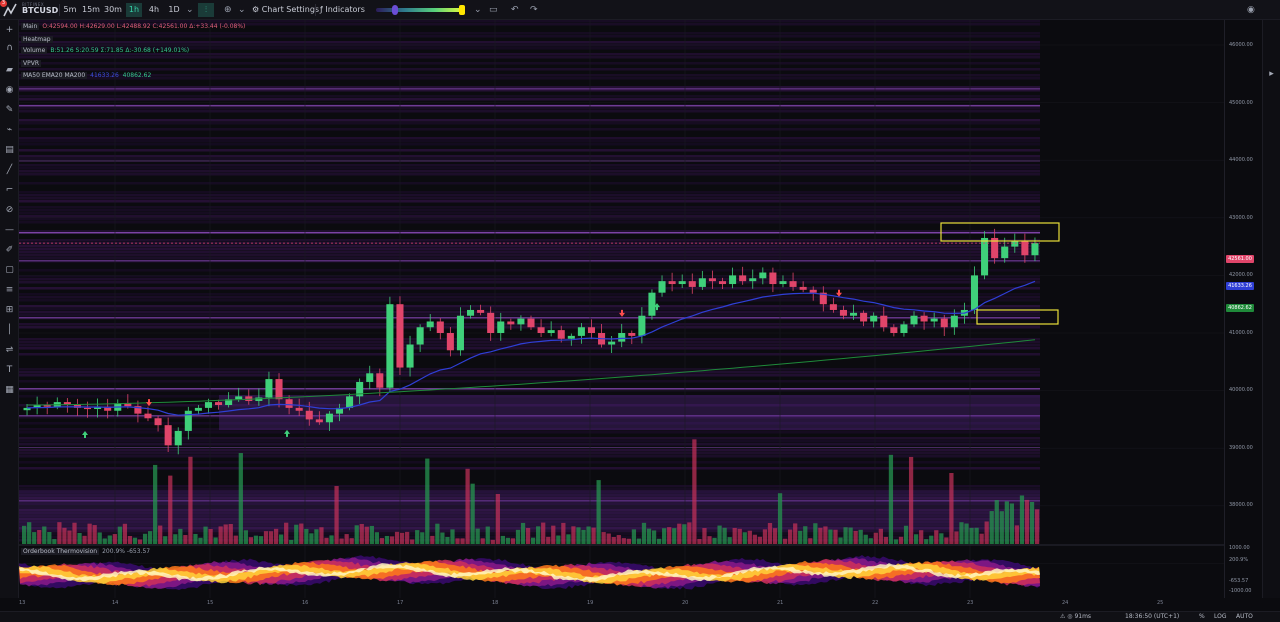 Image resolution: width=1280 pixels, height=622 pixels. Describe the element at coordinates (9, 48) in the screenshot. I see `magnet-icon: ∩` at that location.